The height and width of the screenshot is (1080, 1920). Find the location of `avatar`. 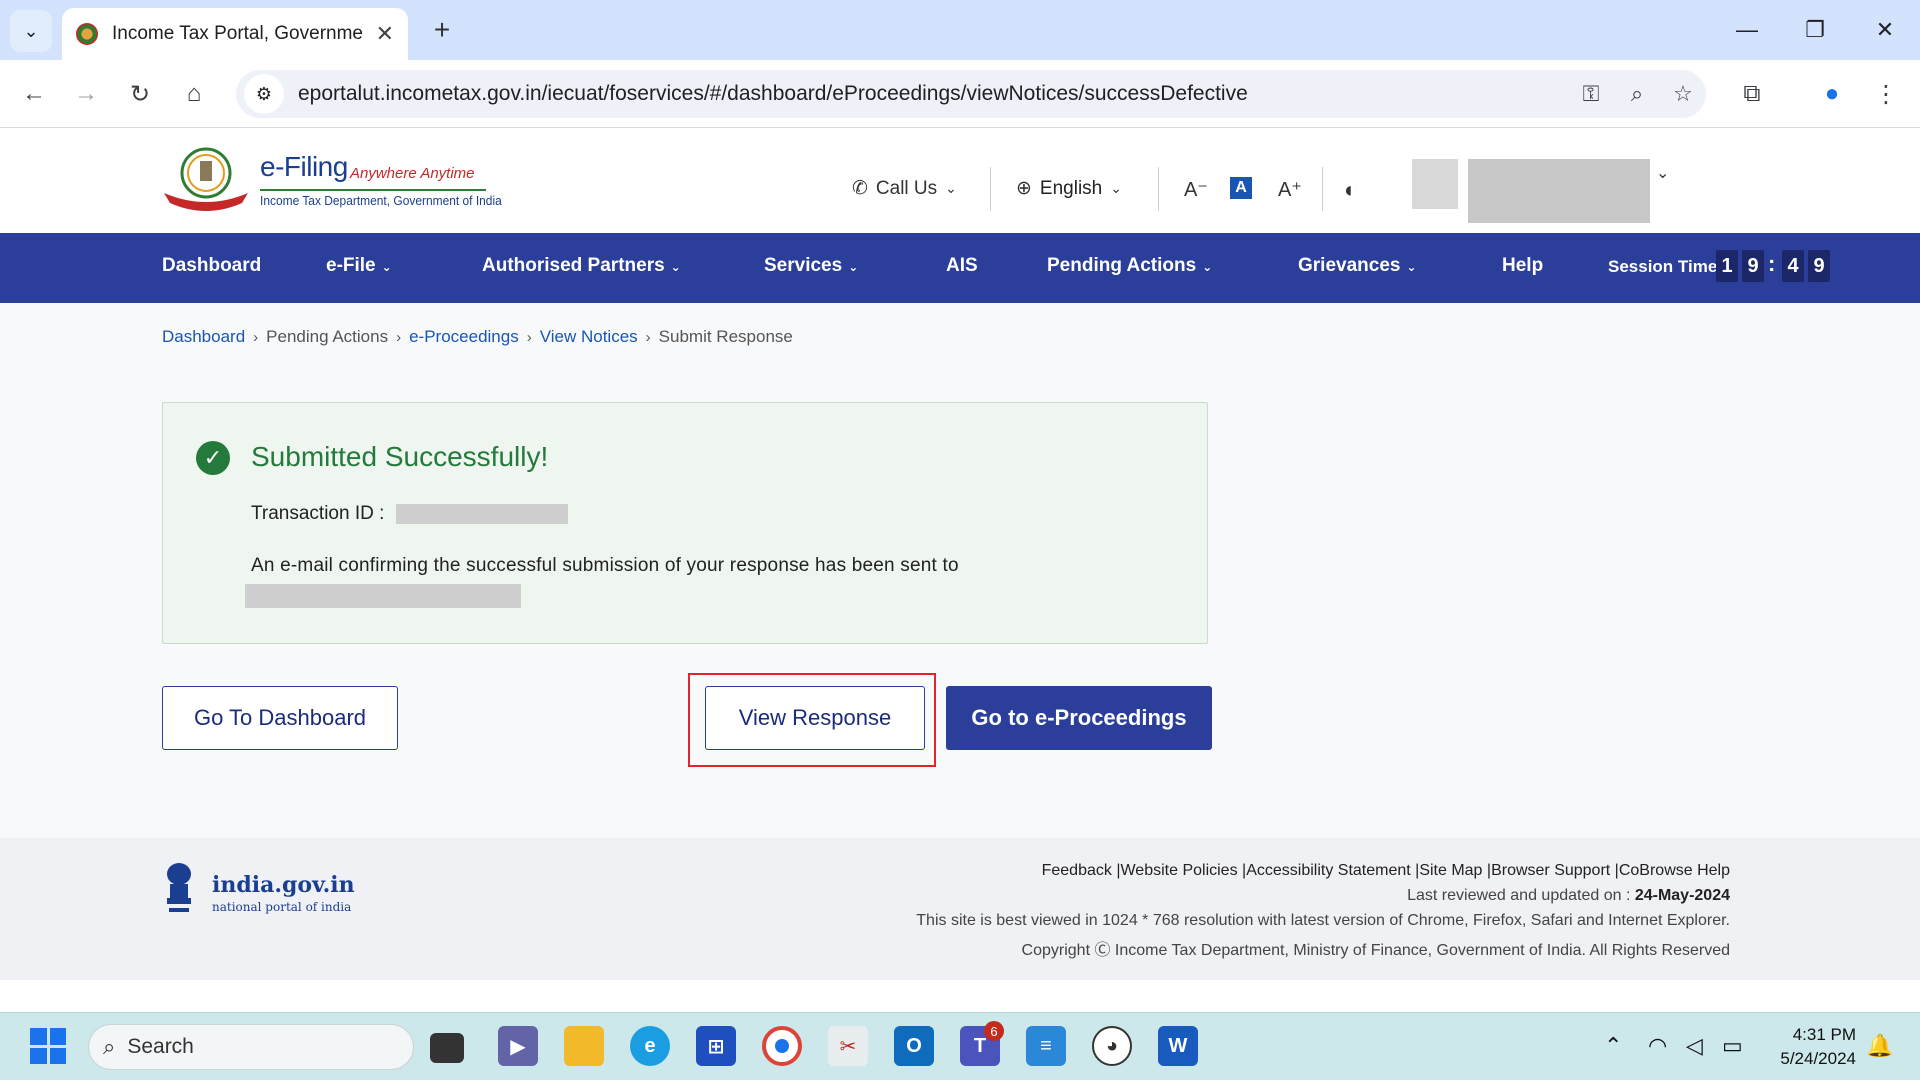

avatar is located at coordinates (1435, 184).